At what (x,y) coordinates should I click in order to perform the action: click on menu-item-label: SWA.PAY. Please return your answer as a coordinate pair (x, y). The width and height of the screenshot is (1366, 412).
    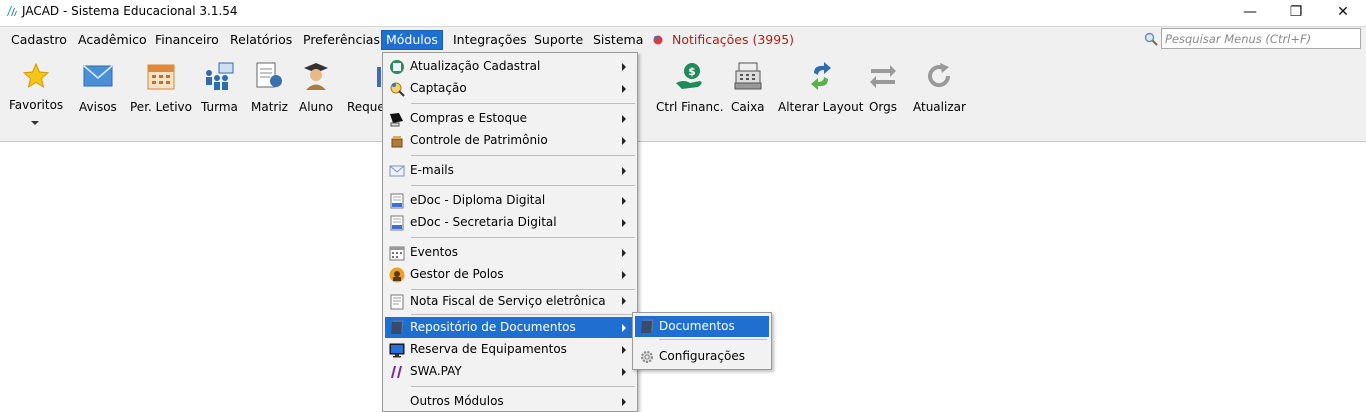
    Looking at the image, I should click on (436, 371).